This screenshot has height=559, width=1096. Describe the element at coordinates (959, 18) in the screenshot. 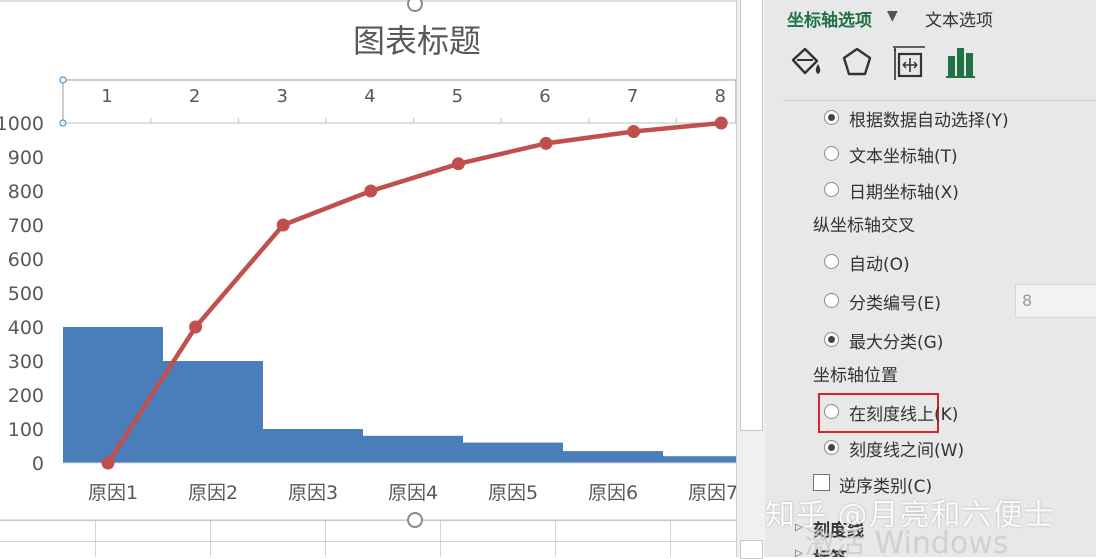

I see `tab-text-options: 文本选项` at that location.